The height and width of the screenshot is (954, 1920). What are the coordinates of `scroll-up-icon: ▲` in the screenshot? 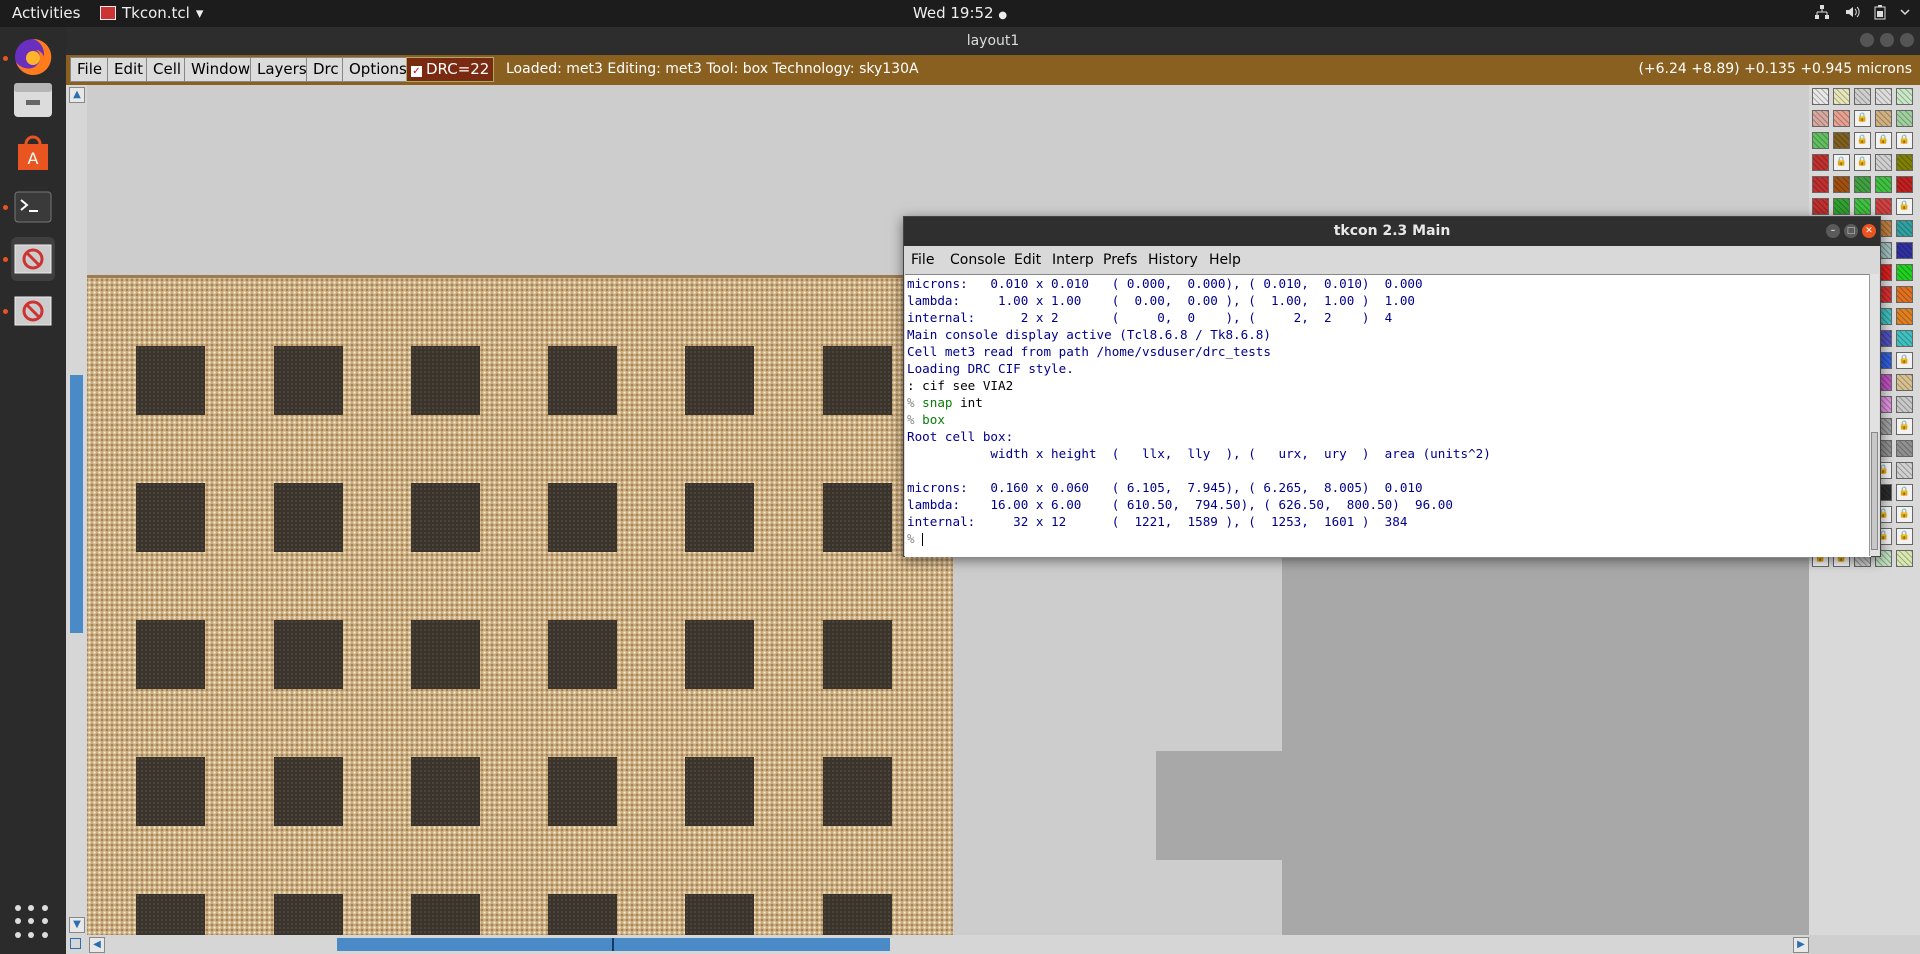 It's located at (77, 95).